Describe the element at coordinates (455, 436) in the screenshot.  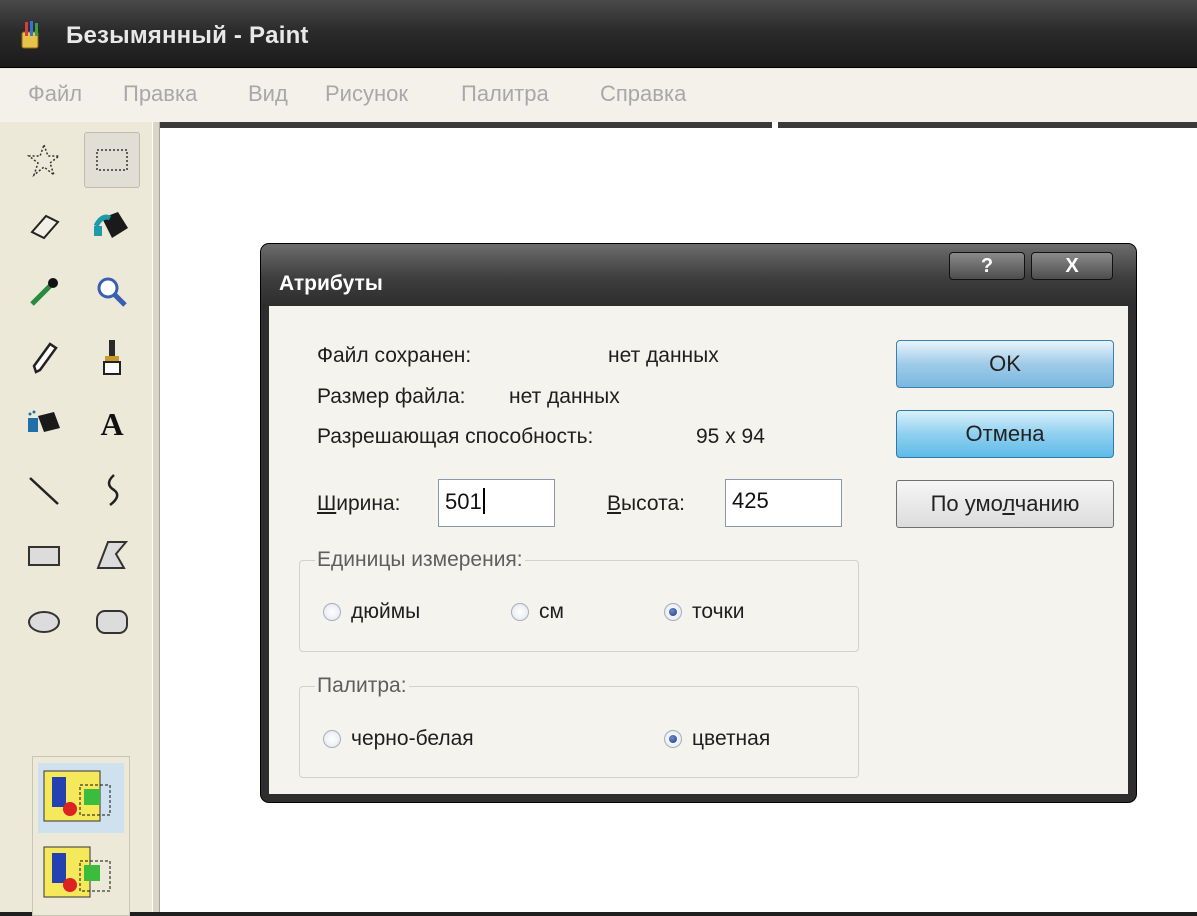
I see `resolution-label: Разрешающая способность:` at that location.